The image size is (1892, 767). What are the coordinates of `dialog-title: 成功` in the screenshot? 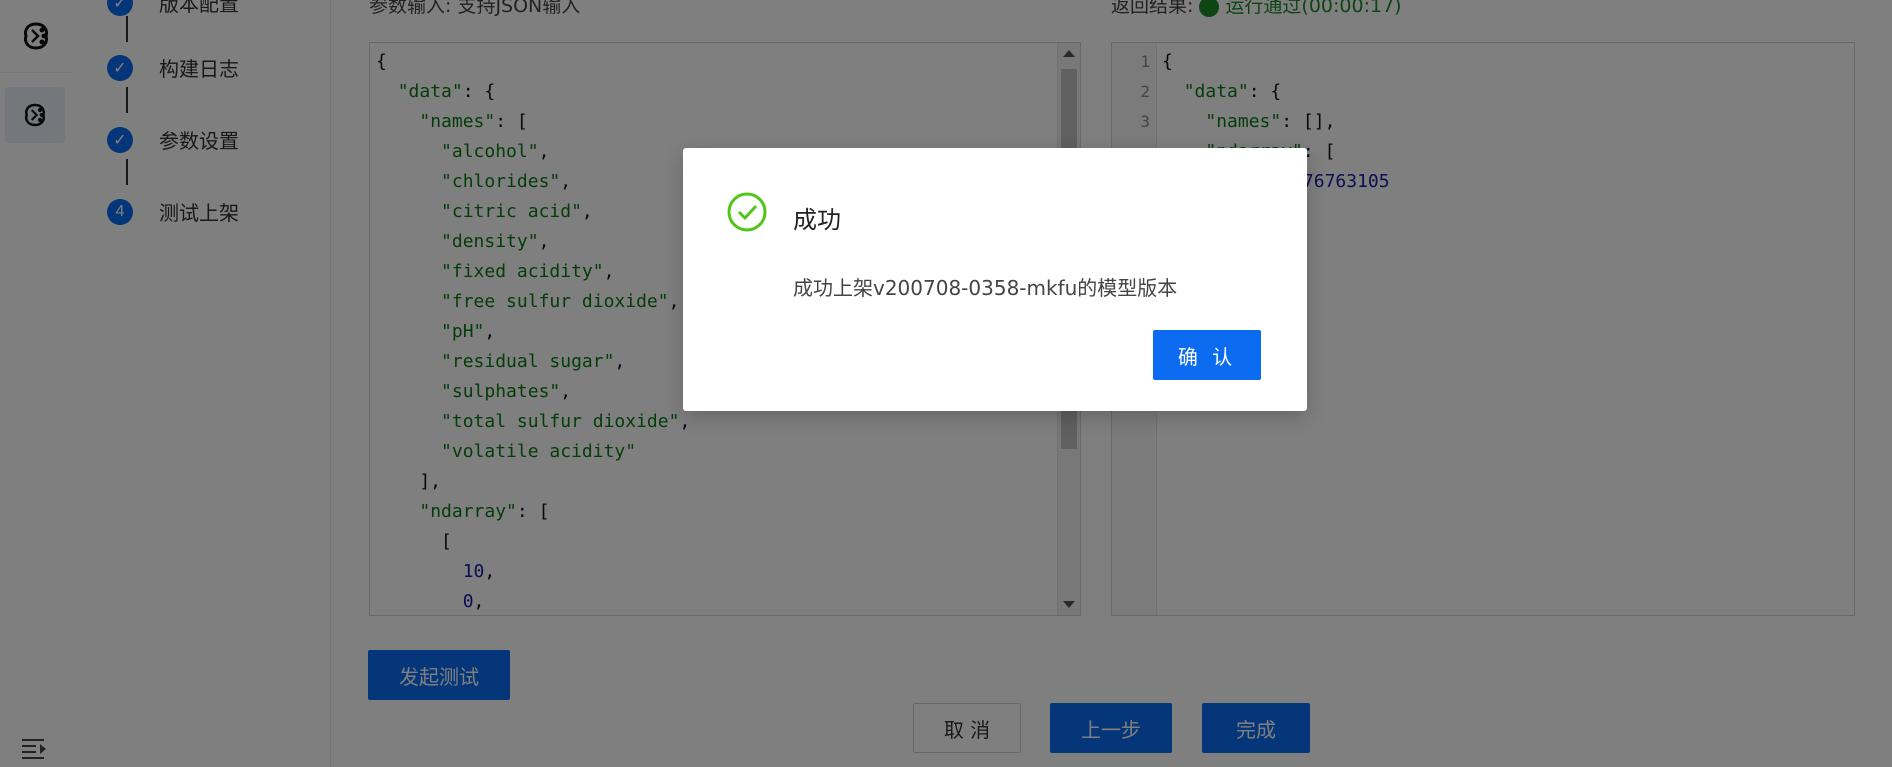 It's located at (817, 220).